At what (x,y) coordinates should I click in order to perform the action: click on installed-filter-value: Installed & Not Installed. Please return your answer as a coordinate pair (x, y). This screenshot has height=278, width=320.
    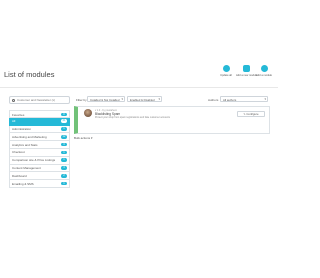
    Looking at the image, I should click on (105, 99).